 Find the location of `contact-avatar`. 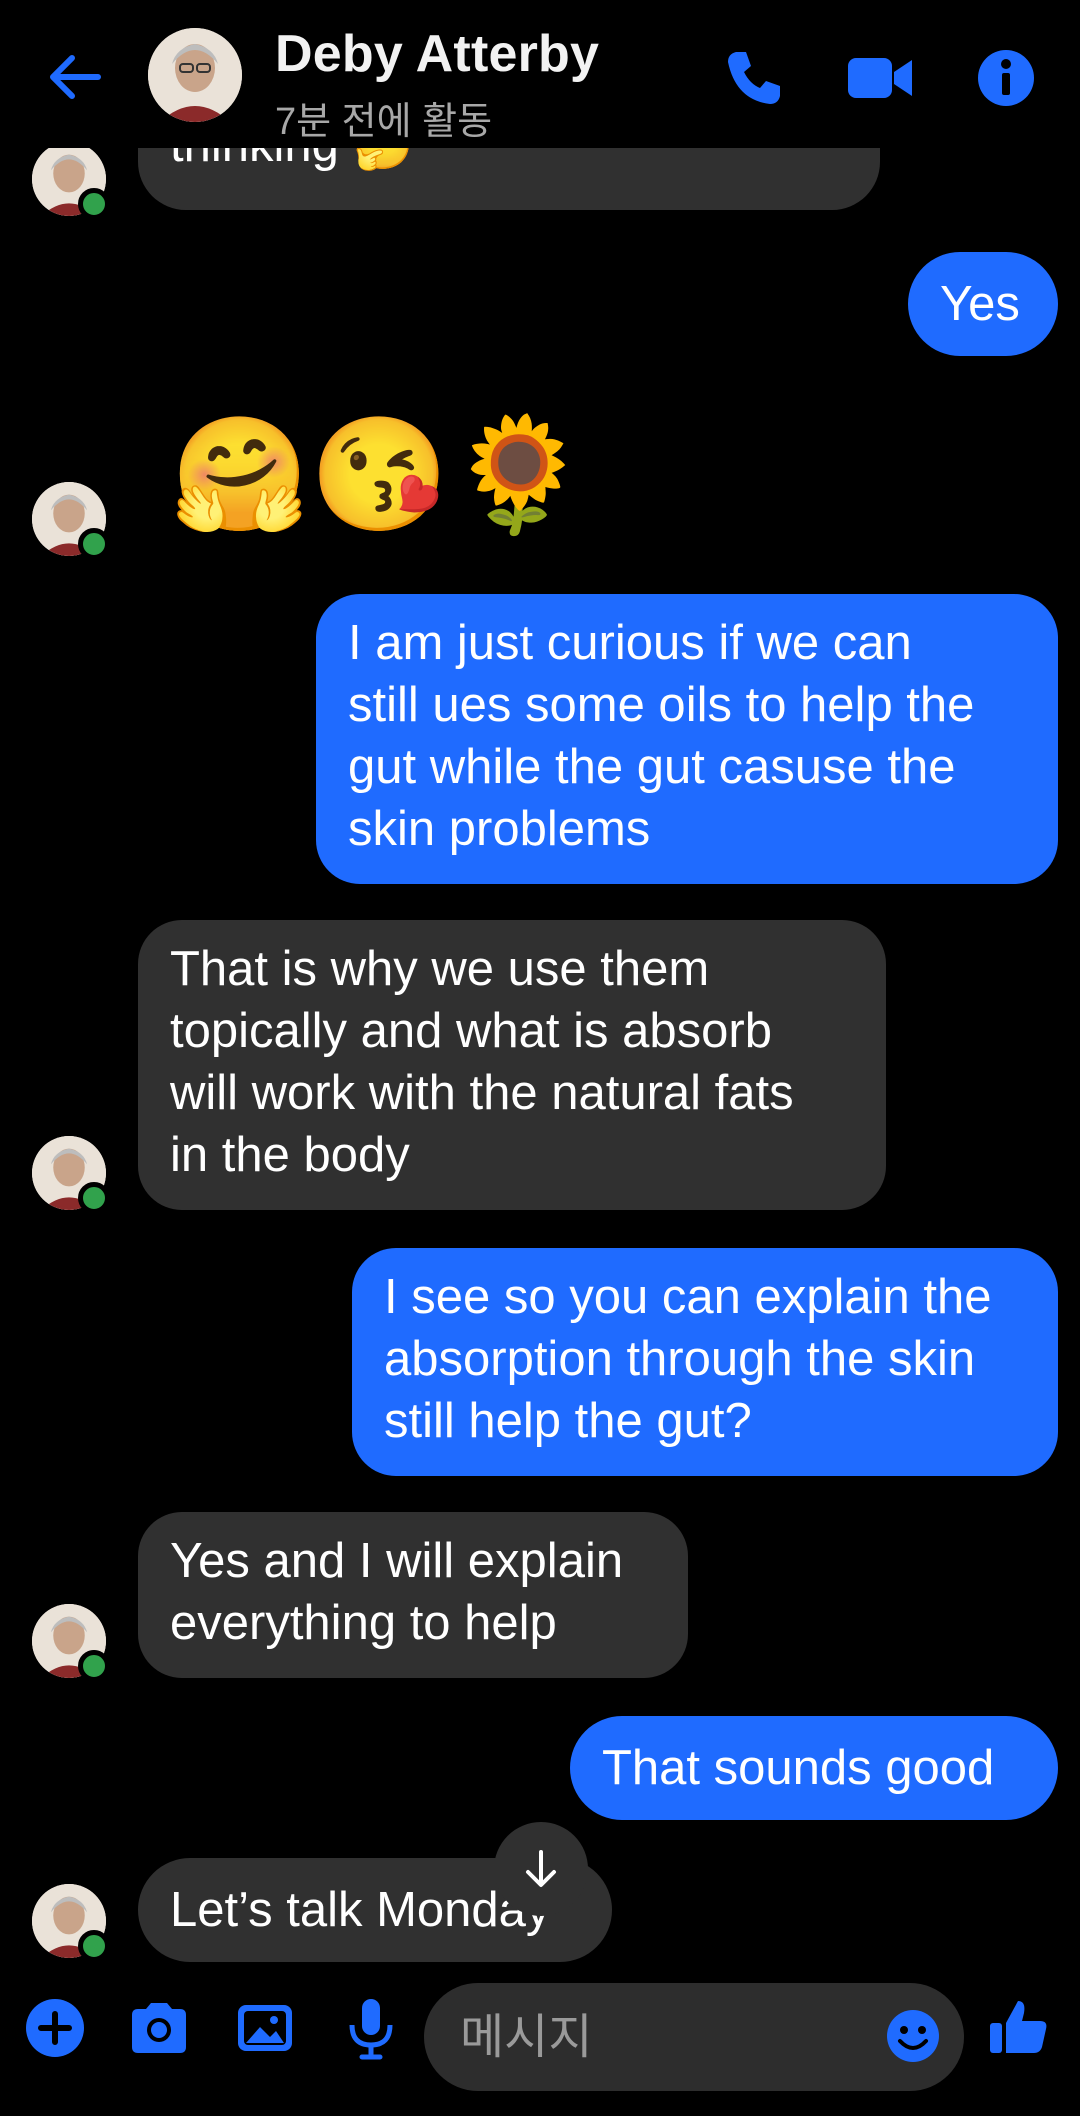

contact-avatar is located at coordinates (195, 75).